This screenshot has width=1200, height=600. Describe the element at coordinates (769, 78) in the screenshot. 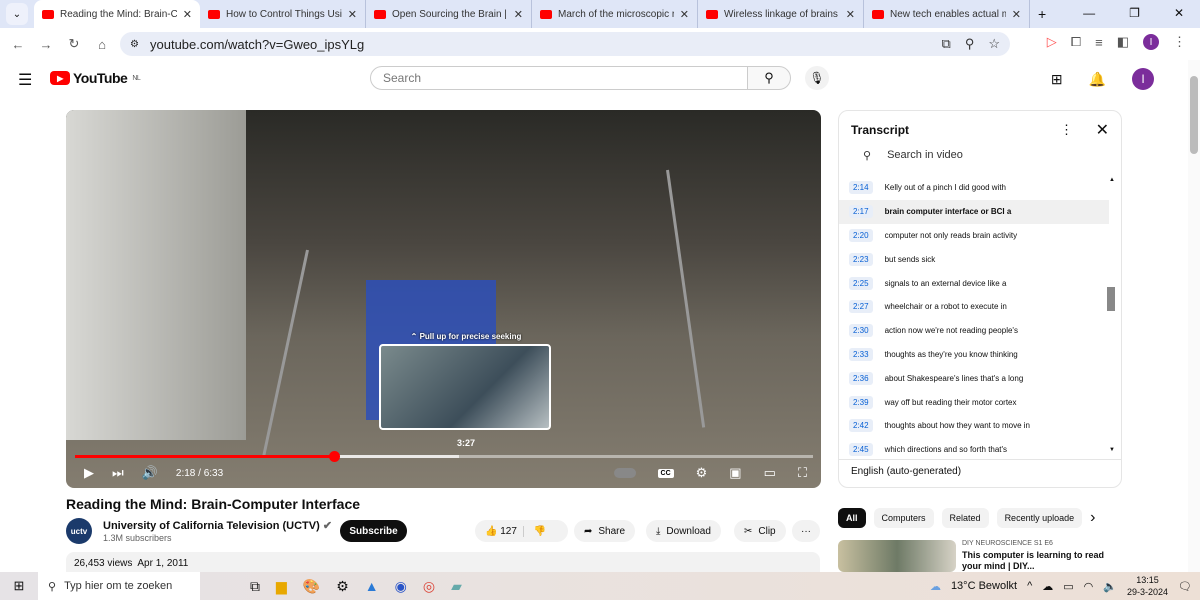

I see `search-button: ⚲` at that location.